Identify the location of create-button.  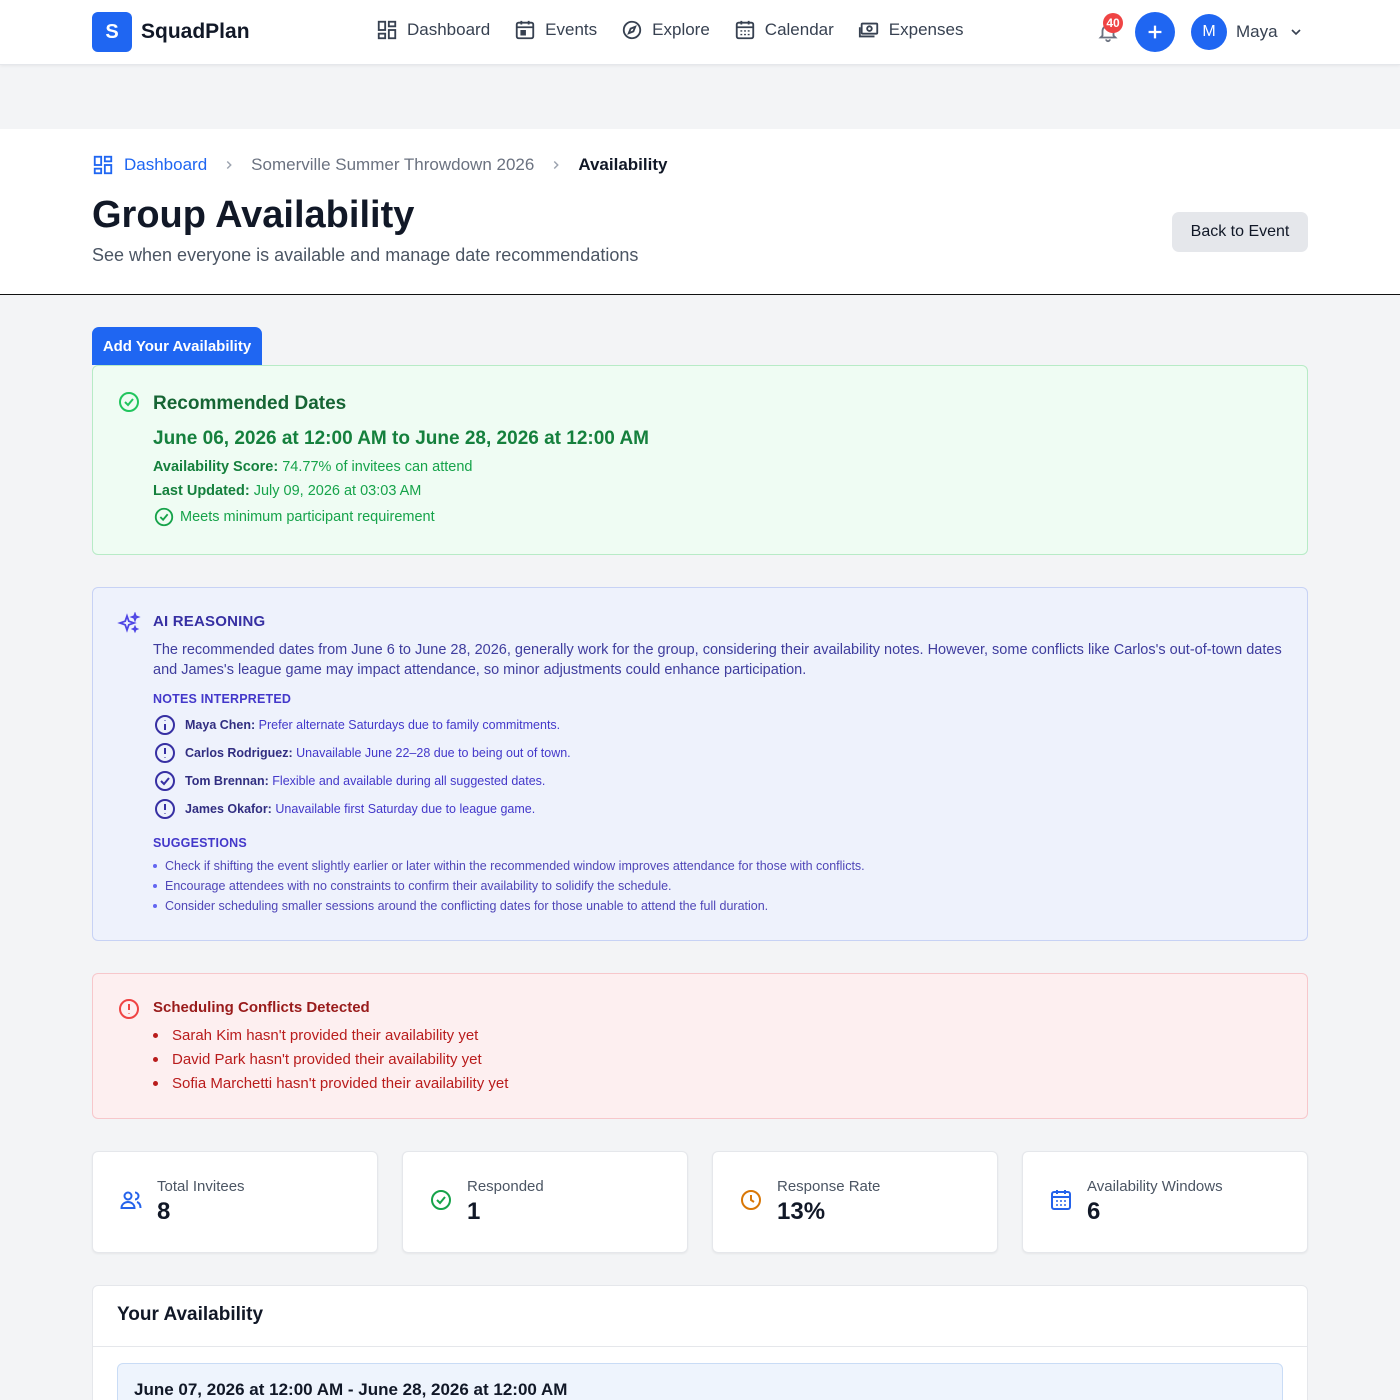
(1155, 32).